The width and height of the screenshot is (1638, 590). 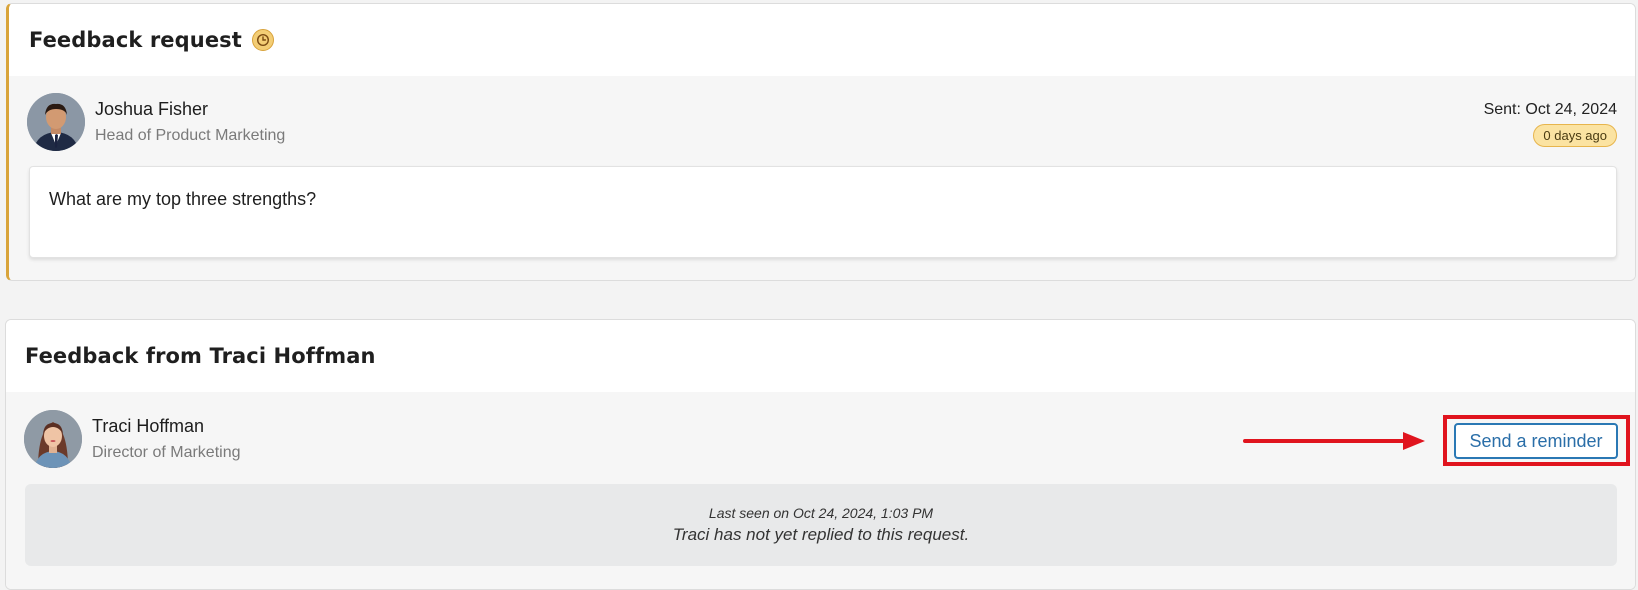 What do you see at coordinates (152, 108) in the screenshot?
I see `requester-name: Joshua Fisher` at bounding box center [152, 108].